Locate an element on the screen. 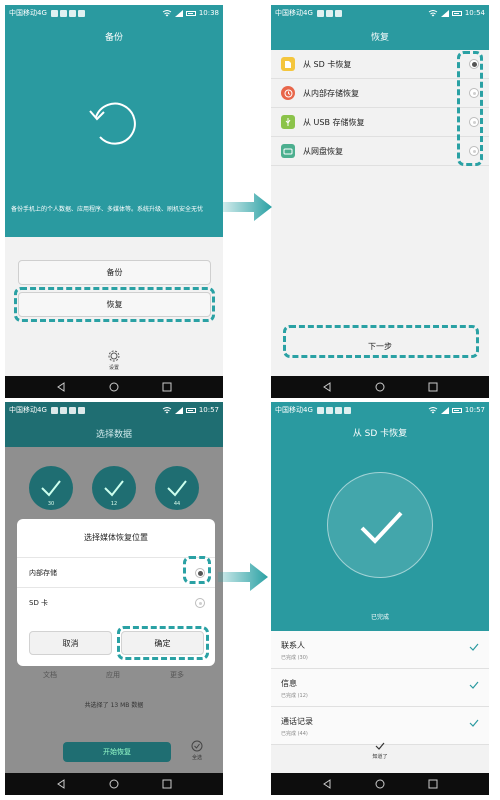 The image size is (500, 800). page-title: 选择数据 is located at coordinates (113, 435).